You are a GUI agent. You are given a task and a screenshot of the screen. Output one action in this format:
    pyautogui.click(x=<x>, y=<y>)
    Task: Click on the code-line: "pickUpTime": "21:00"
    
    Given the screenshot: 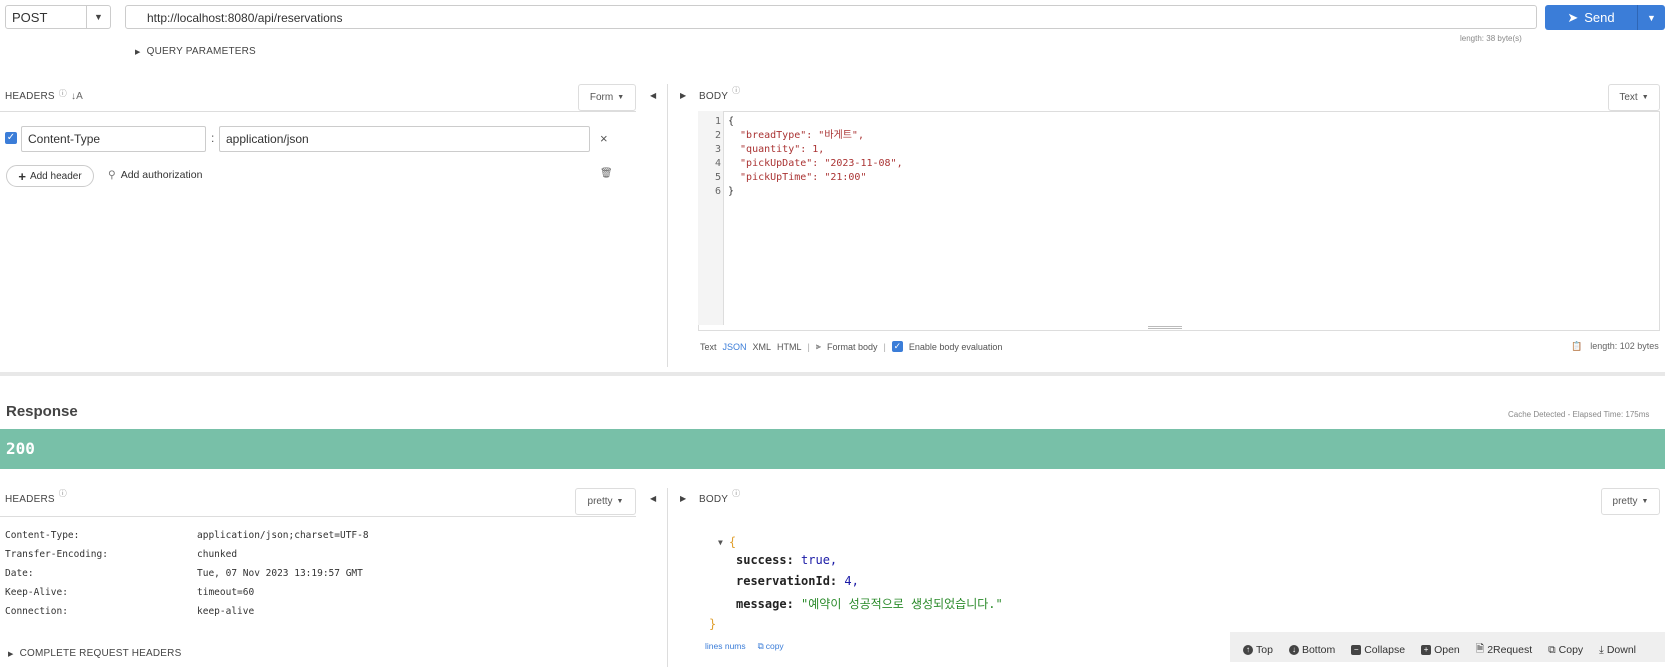 What is the action you would take?
    pyautogui.click(x=797, y=177)
    